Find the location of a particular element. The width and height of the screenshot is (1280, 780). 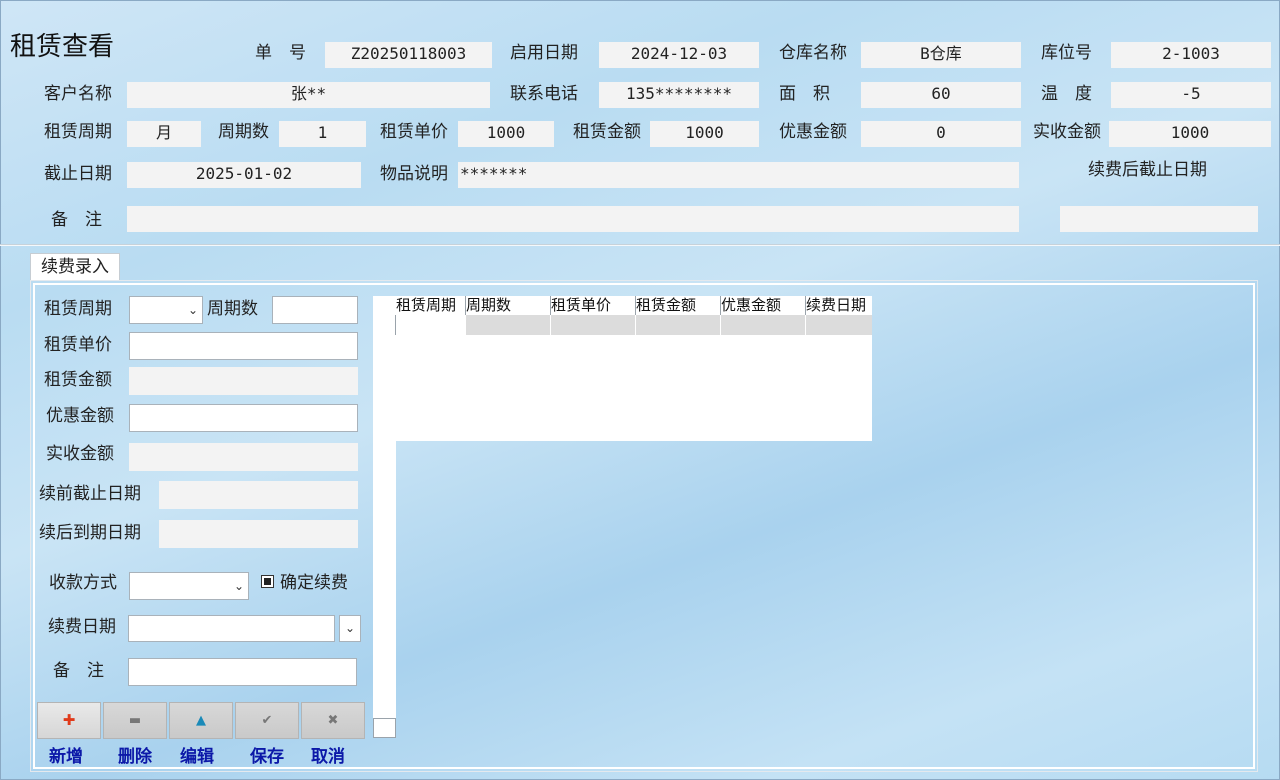

edit-button-label: 编辑 is located at coordinates (197, 754).